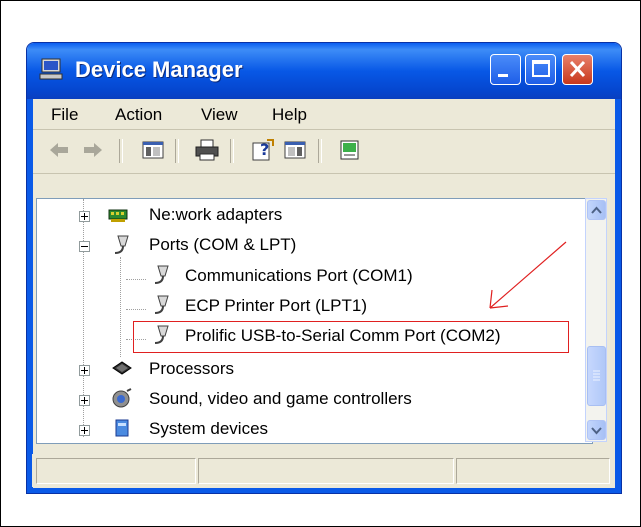  I want to click on annotation-arrow, so click(528, 275).